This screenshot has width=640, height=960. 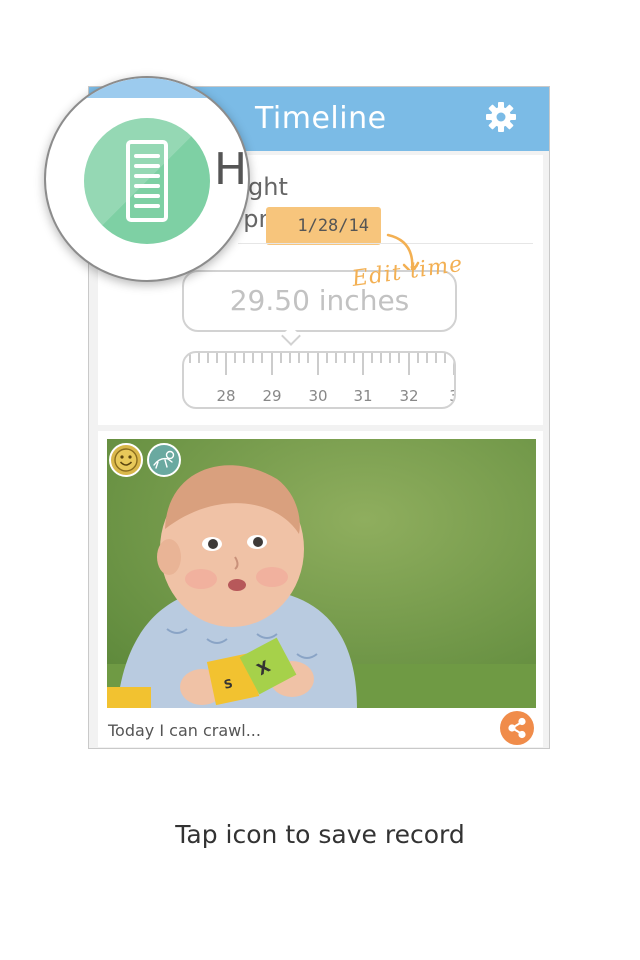 I want to click on gear-icon, so click(x=501, y=117).